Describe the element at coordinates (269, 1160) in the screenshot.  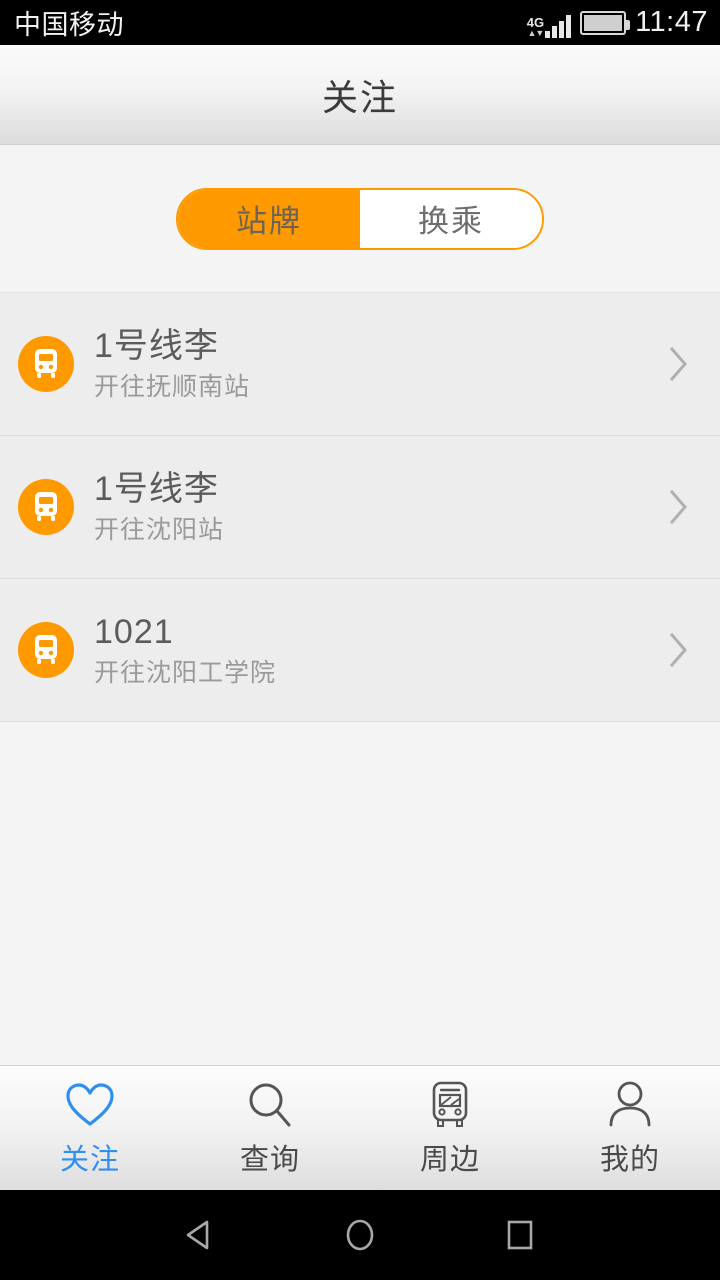
I see `tab-label: 查询` at that location.